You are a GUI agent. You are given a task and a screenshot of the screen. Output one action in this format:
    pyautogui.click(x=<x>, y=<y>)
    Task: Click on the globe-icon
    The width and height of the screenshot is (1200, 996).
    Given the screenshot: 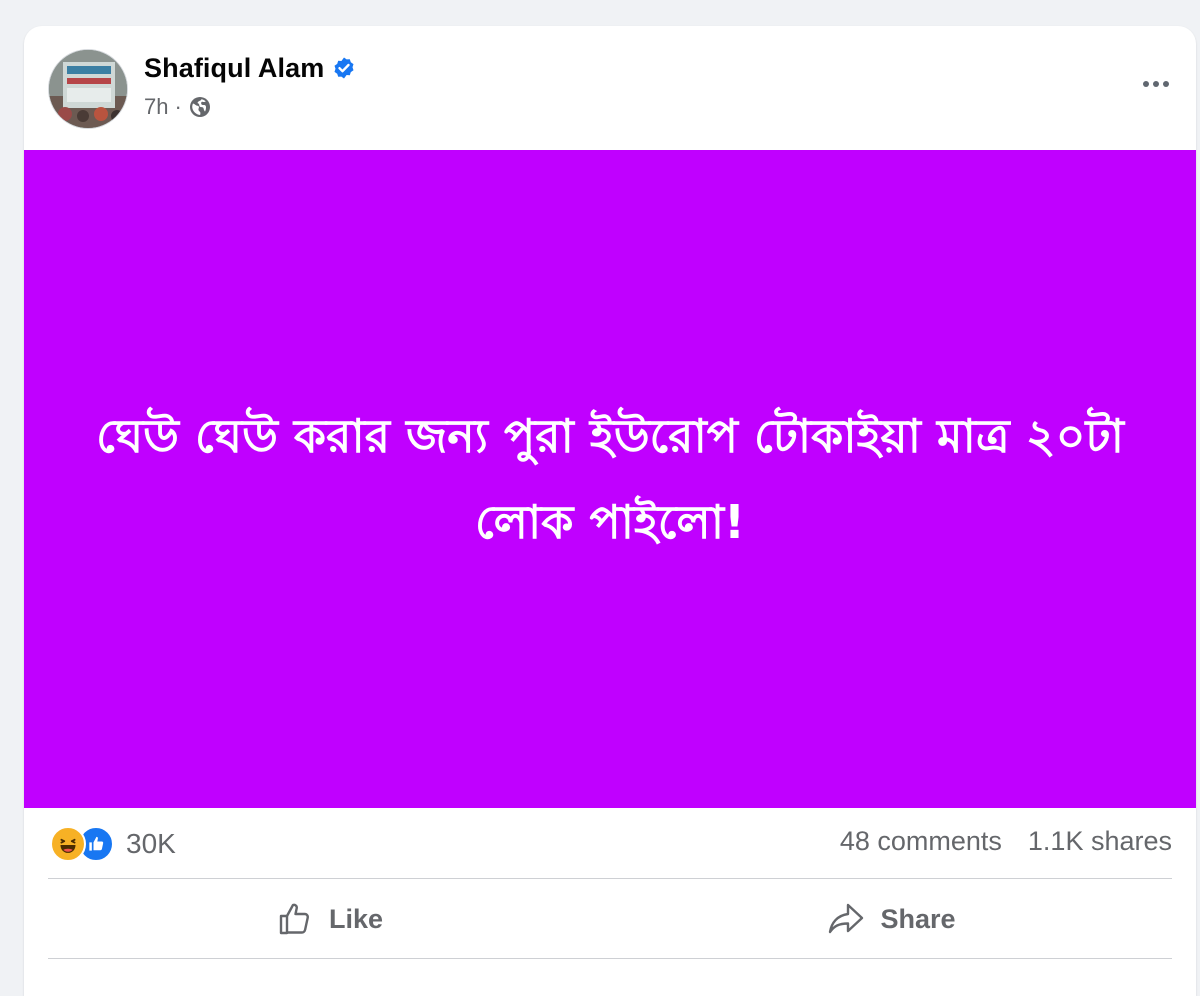 What is the action you would take?
    pyautogui.click(x=200, y=107)
    